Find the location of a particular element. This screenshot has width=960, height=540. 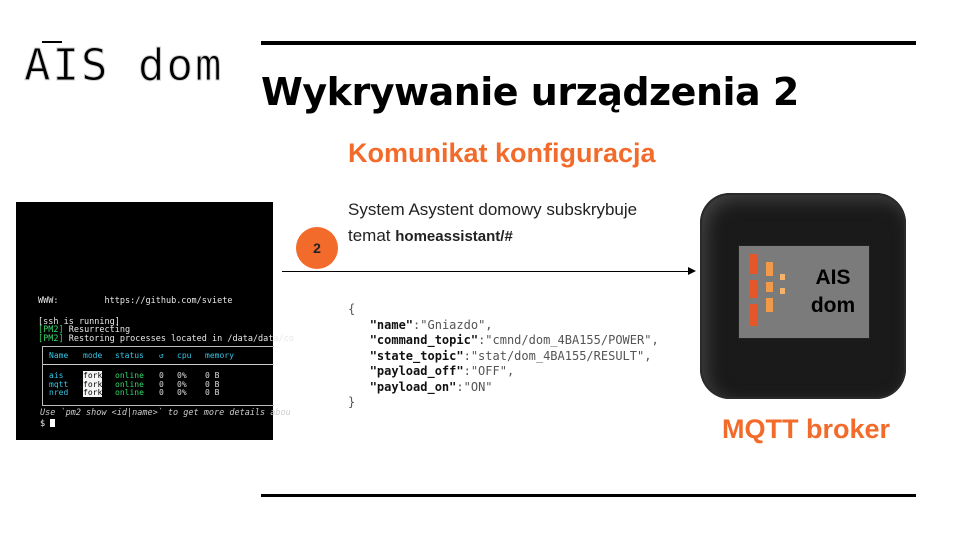

col-header-cpu: cpu is located at coordinates (184, 355).